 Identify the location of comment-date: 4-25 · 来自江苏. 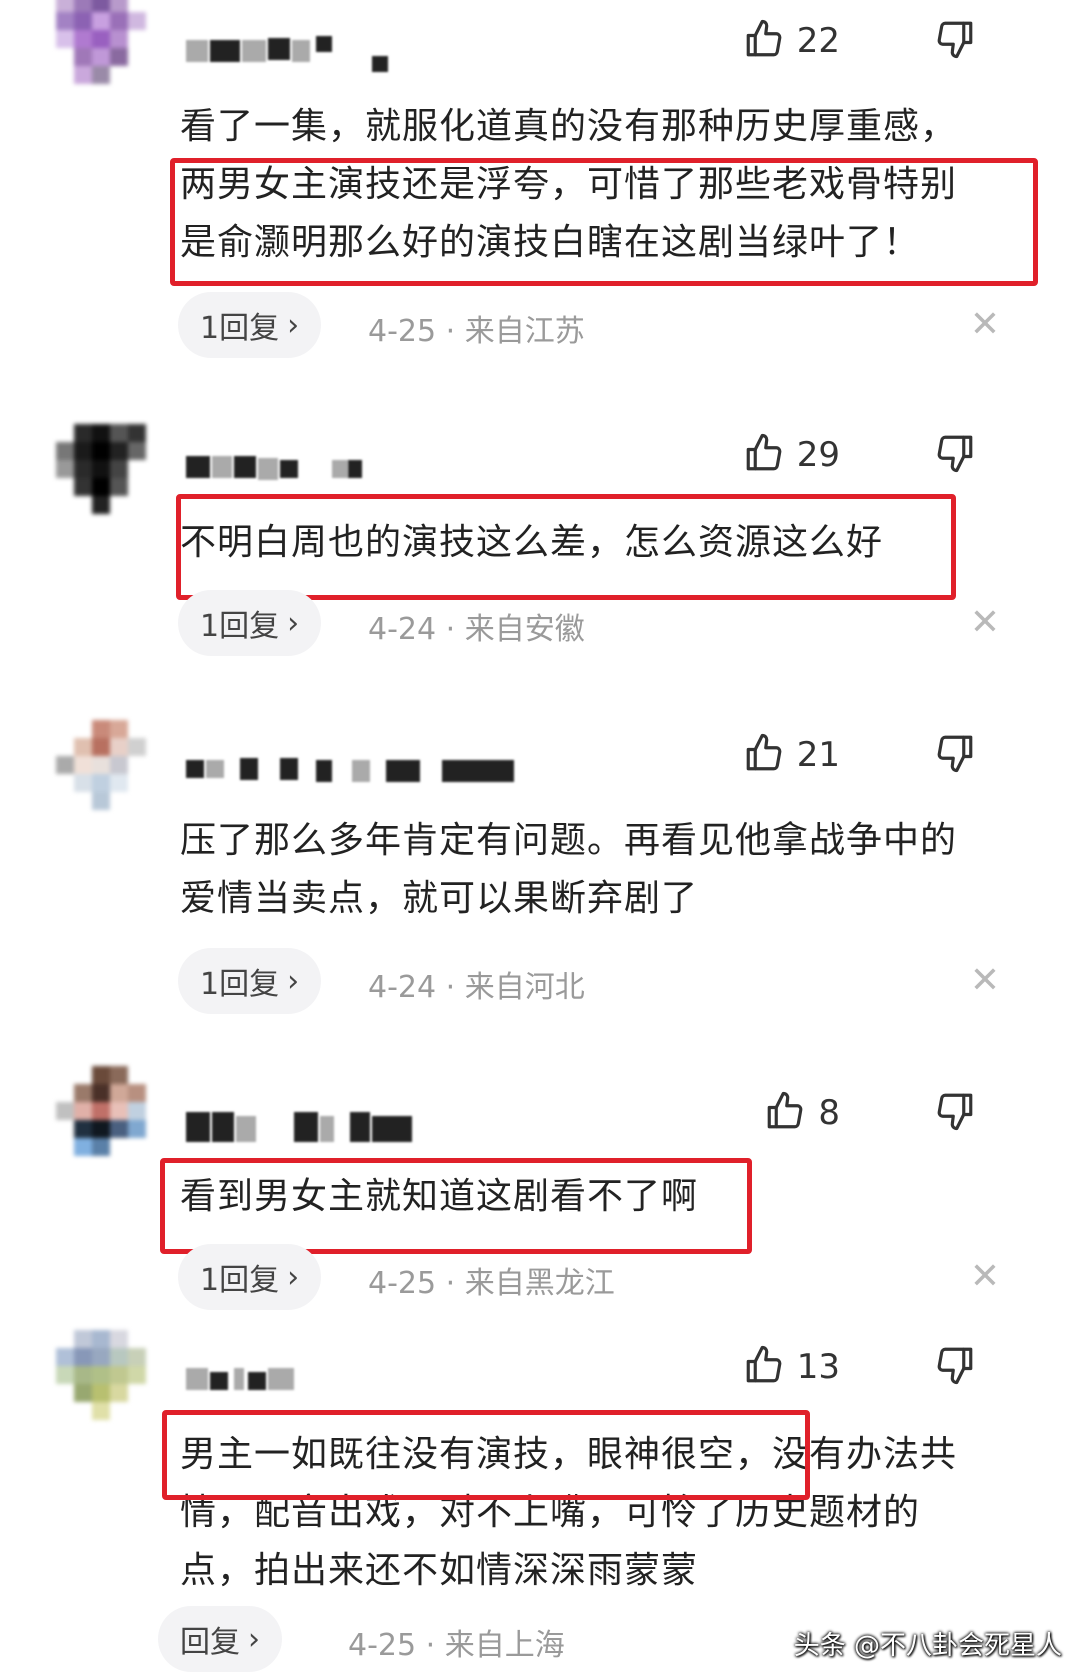
(476, 331).